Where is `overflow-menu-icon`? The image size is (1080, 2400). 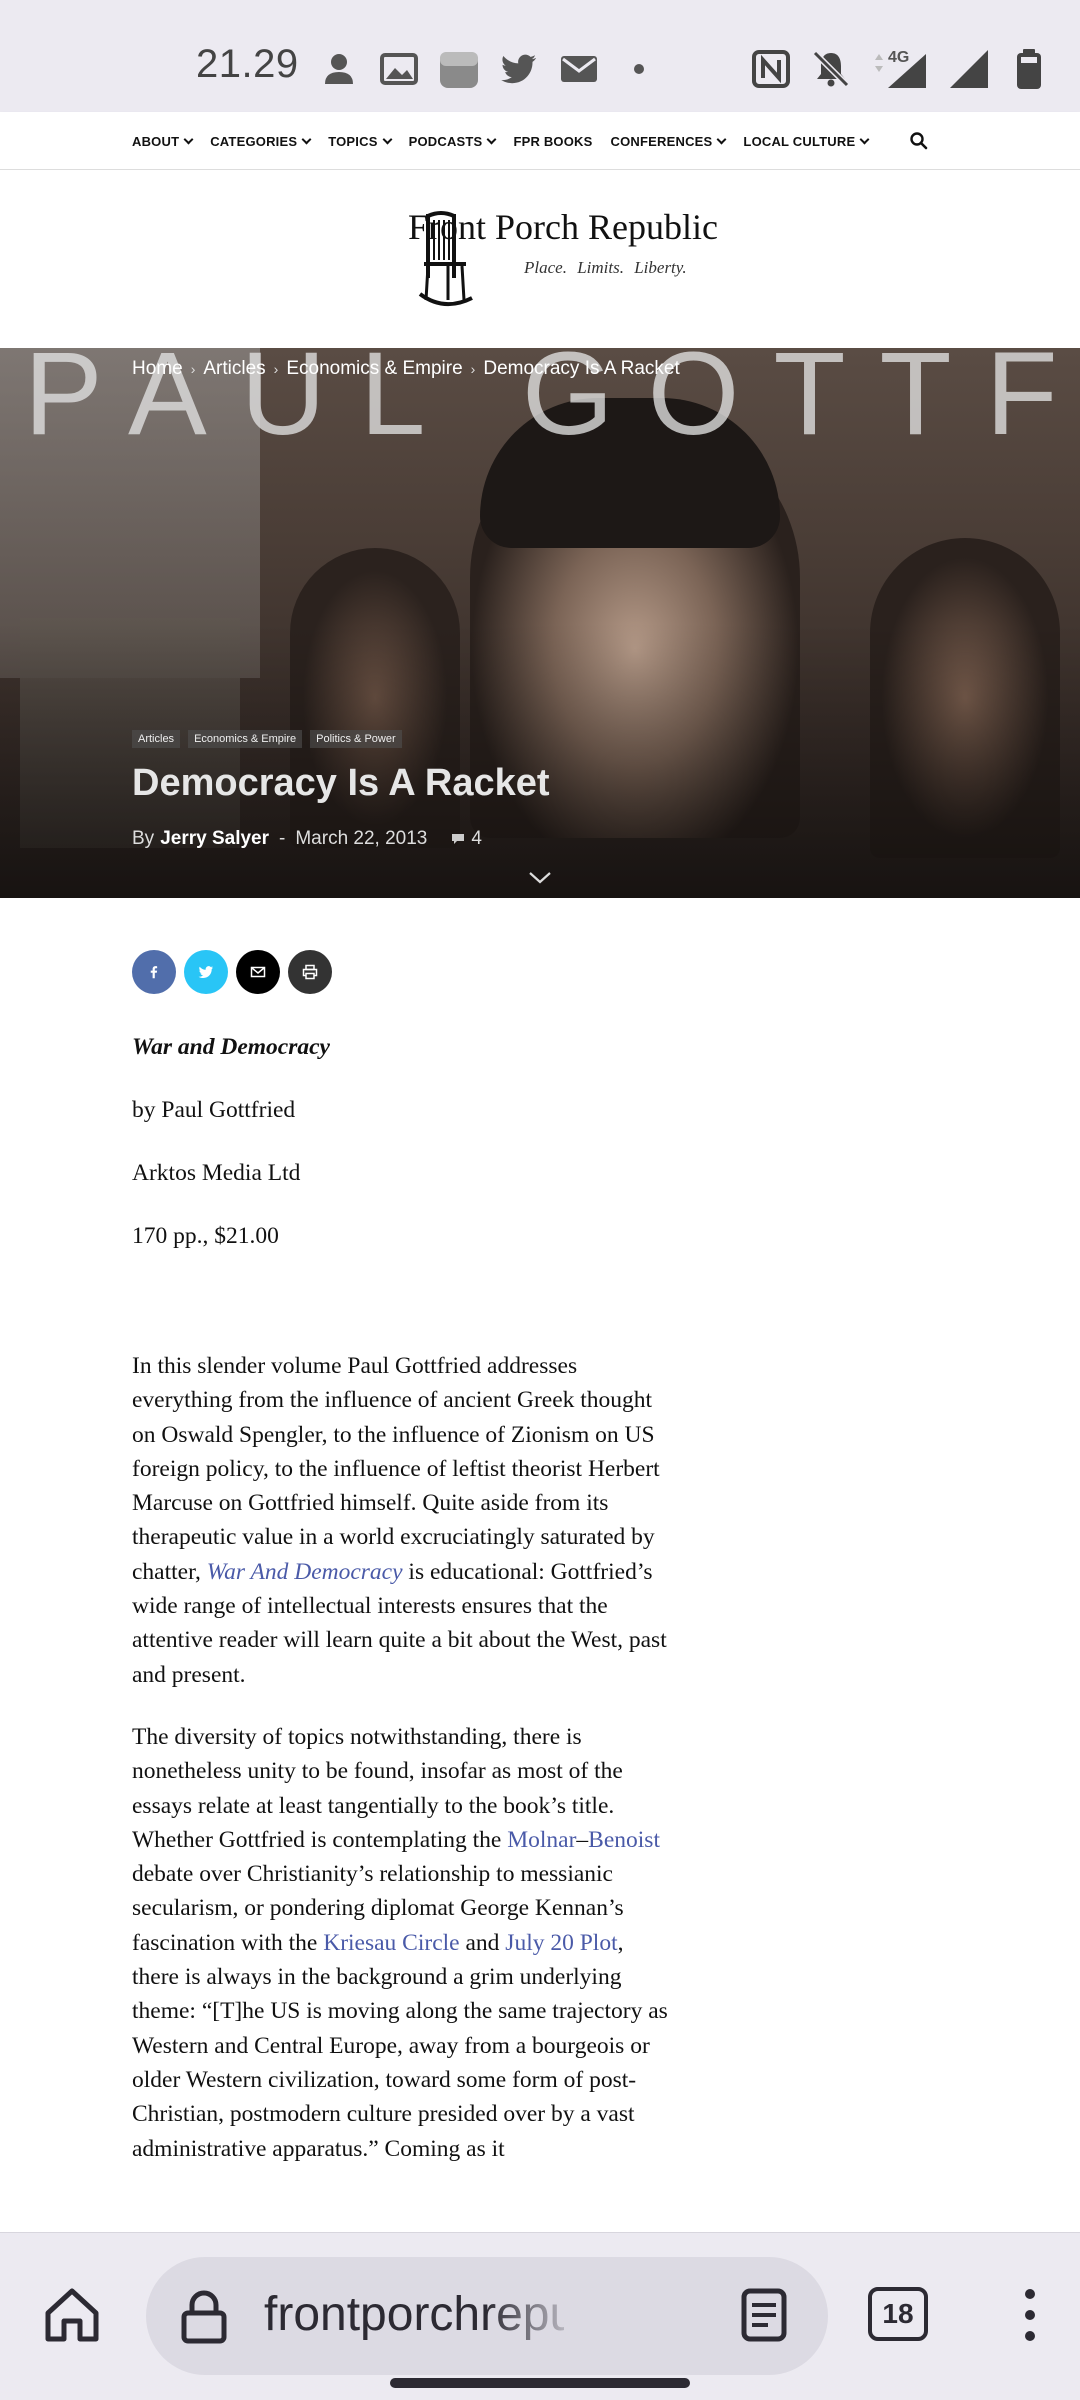 overflow-menu-icon is located at coordinates (1030, 2315).